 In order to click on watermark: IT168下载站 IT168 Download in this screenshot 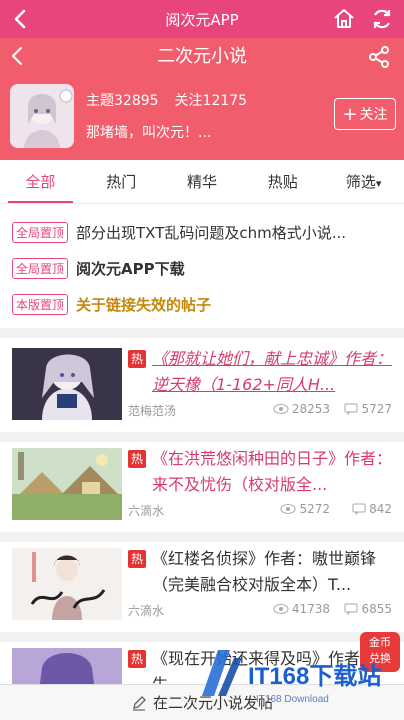, I will do `click(296, 675)`.